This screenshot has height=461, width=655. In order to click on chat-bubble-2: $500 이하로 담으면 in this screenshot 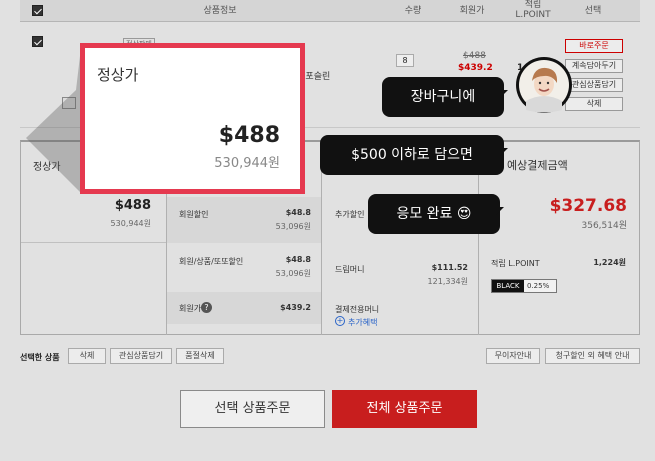, I will do `click(412, 155)`.